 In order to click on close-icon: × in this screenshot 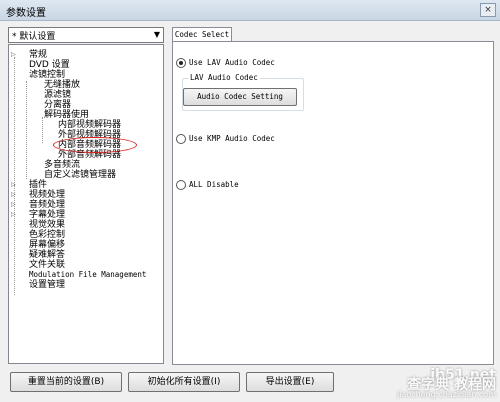, I will do `click(488, 10)`.